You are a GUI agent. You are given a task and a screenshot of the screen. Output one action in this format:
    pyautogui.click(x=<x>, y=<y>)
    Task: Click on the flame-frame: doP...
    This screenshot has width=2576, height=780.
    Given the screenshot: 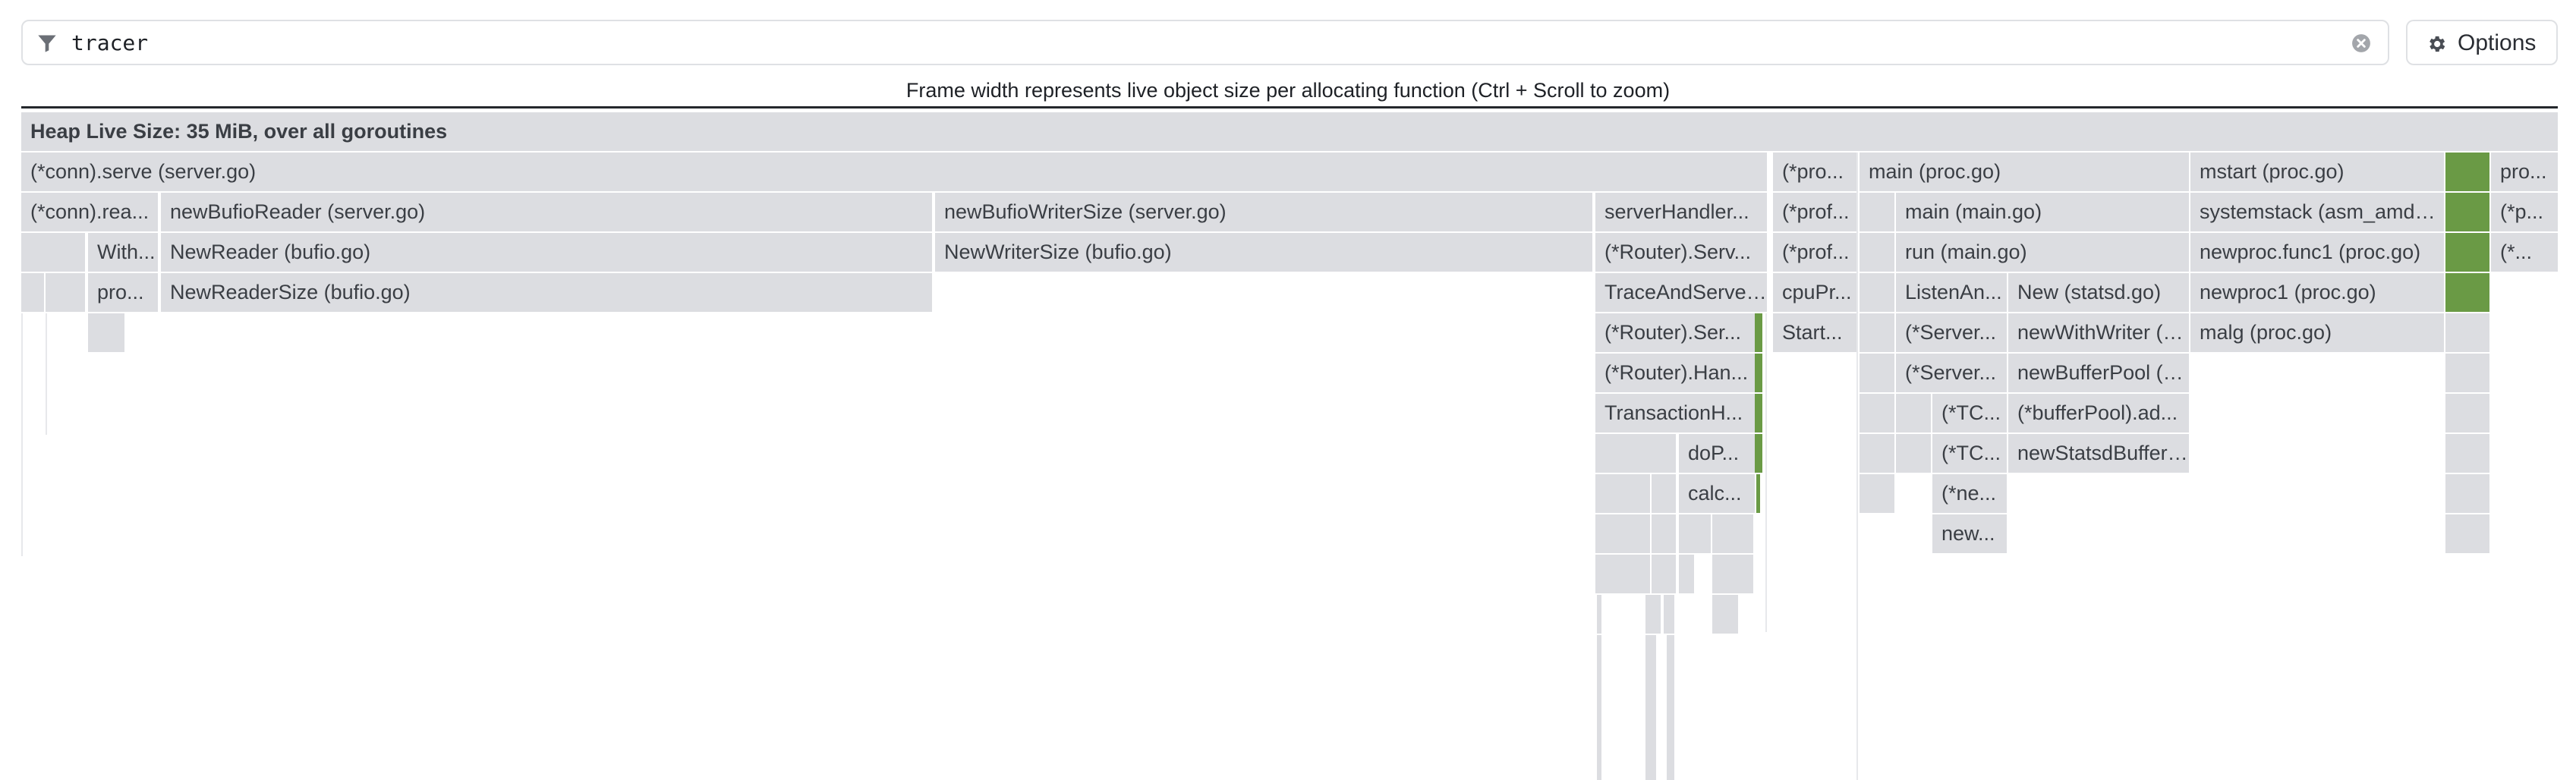 What is the action you would take?
    pyautogui.click(x=1717, y=453)
    